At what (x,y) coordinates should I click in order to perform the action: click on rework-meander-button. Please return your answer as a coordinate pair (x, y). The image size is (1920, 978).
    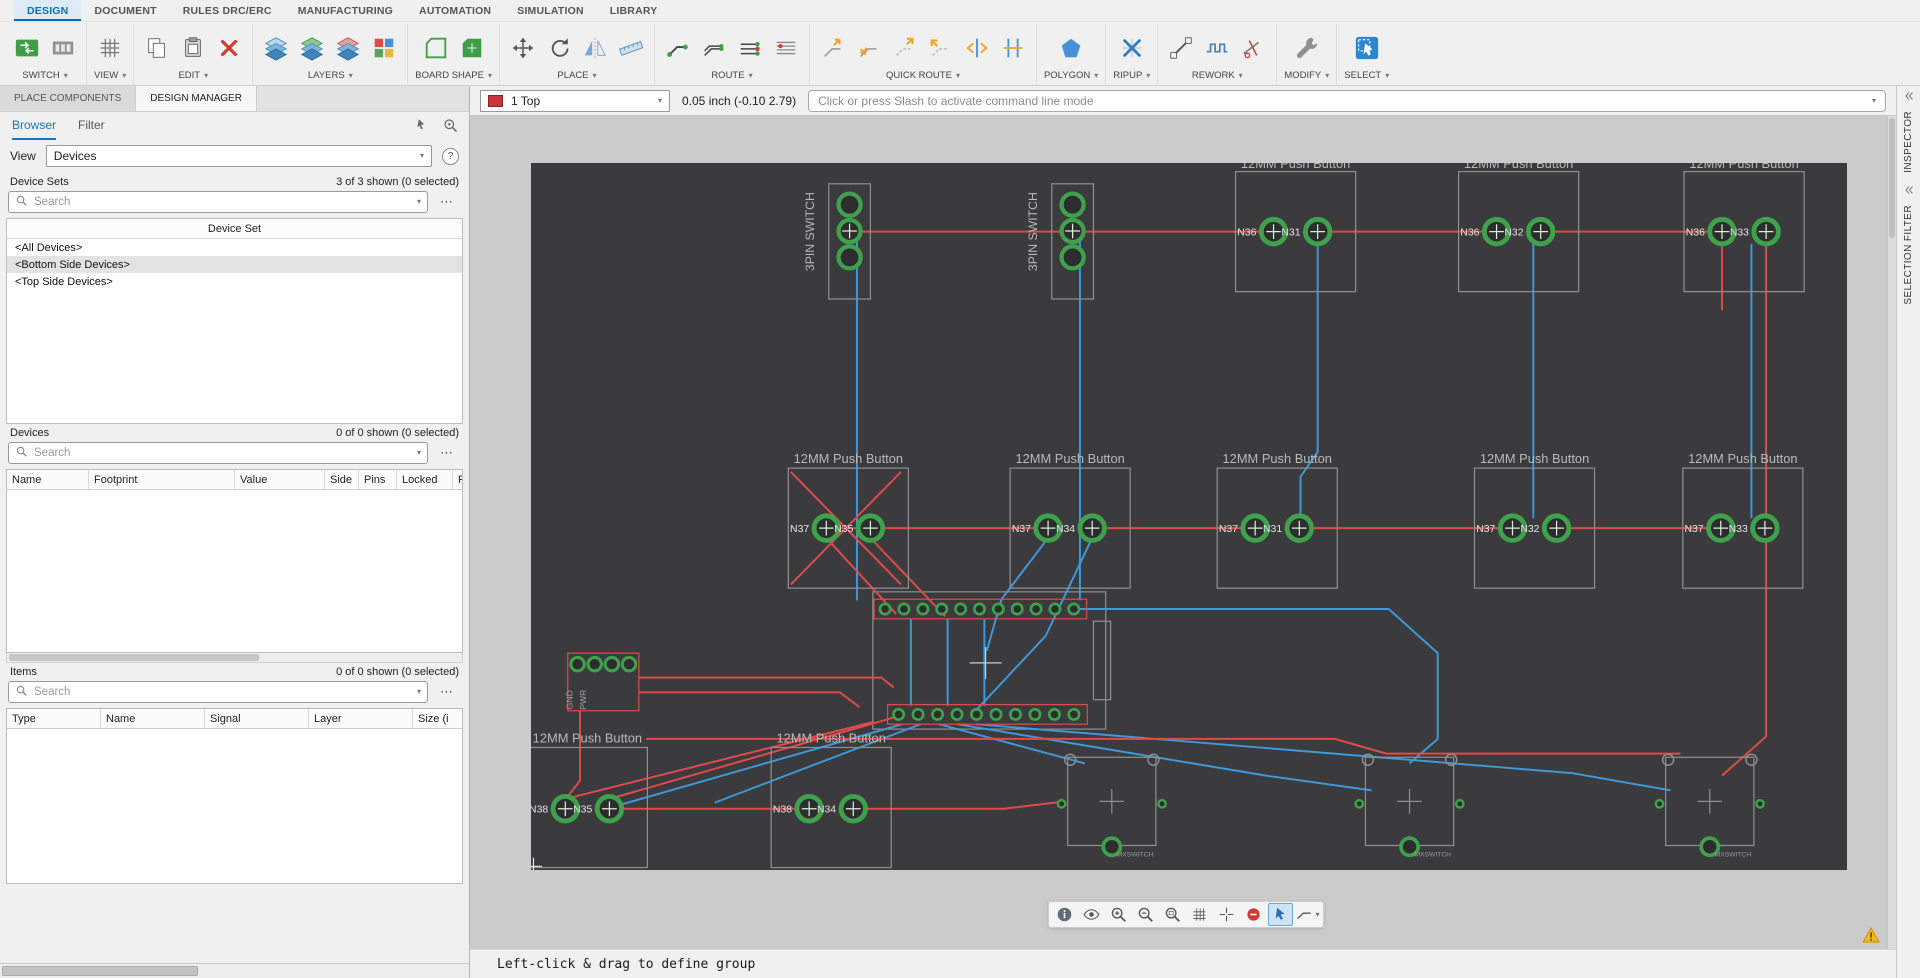
    Looking at the image, I should click on (1217, 48).